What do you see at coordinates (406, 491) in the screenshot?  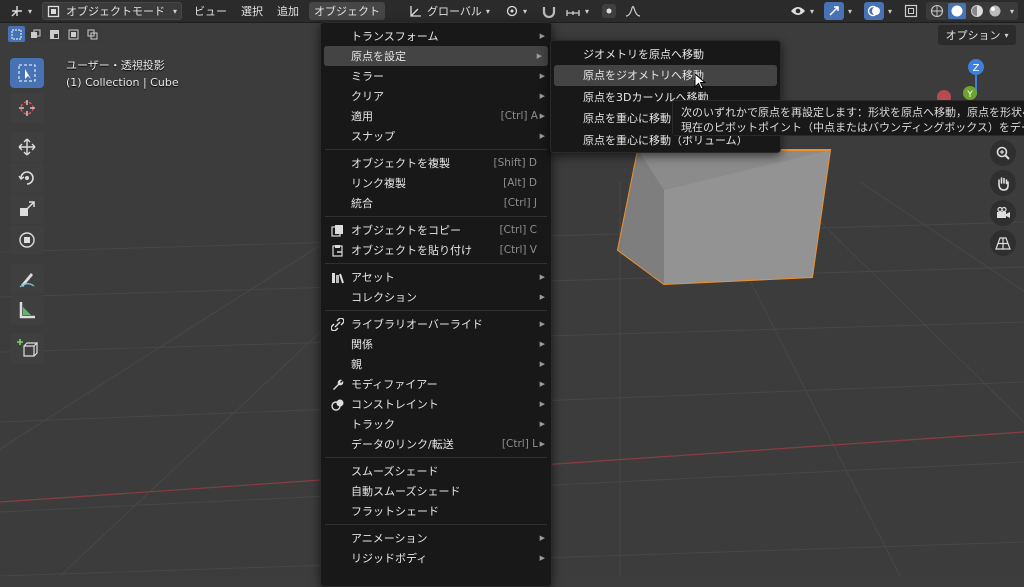 I see `menu-item-label: 自動スムーズシェード` at bounding box center [406, 491].